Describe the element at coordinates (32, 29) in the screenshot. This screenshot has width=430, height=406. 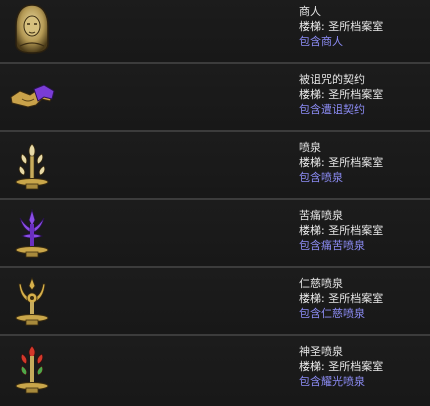
I see `merchant-icon` at that location.